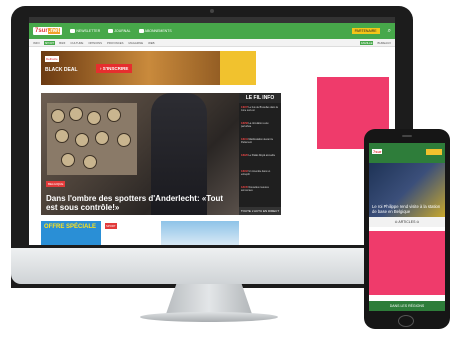 Image resolution: width=452 pixels, height=344 pixels. What do you see at coordinates (48, 31) in the screenshot?
I see `site-logo: 7sur.net` at bounding box center [48, 31].